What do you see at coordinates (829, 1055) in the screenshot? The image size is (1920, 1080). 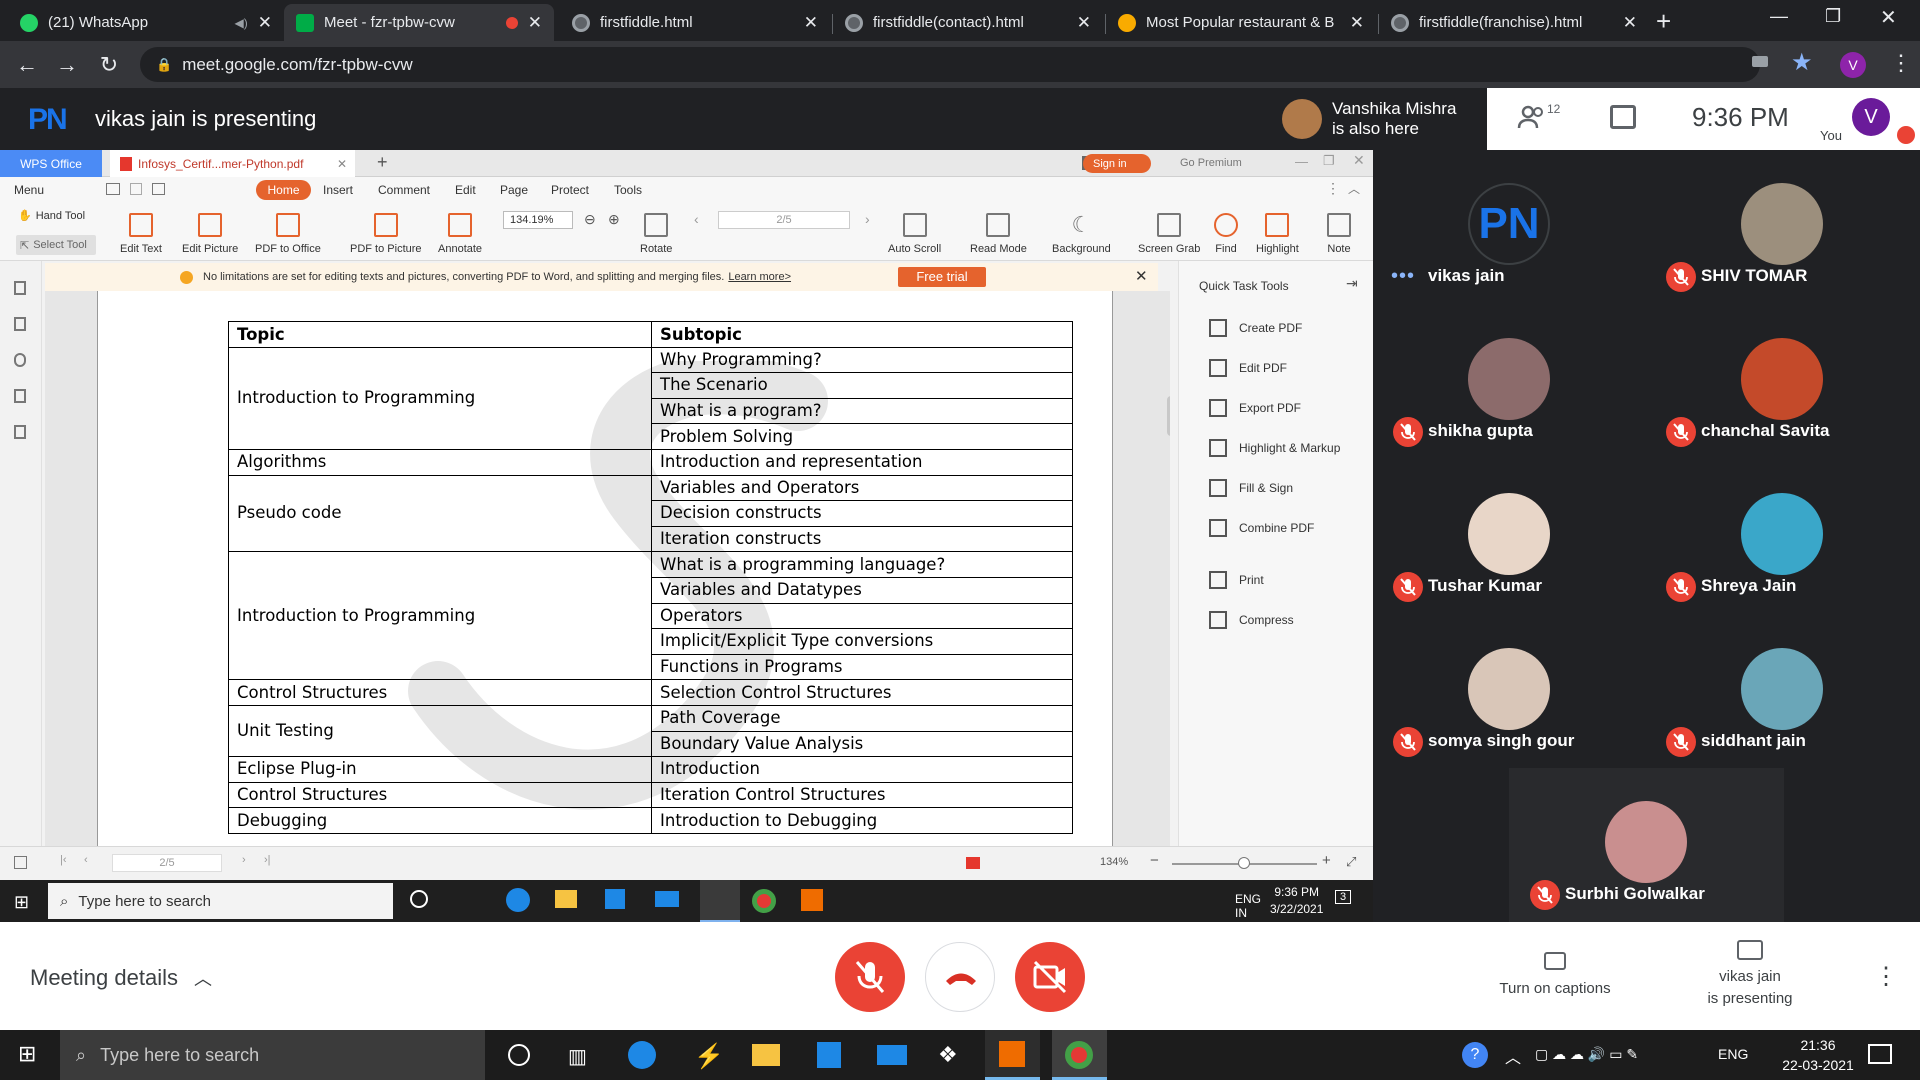 I see `store-icon` at bounding box center [829, 1055].